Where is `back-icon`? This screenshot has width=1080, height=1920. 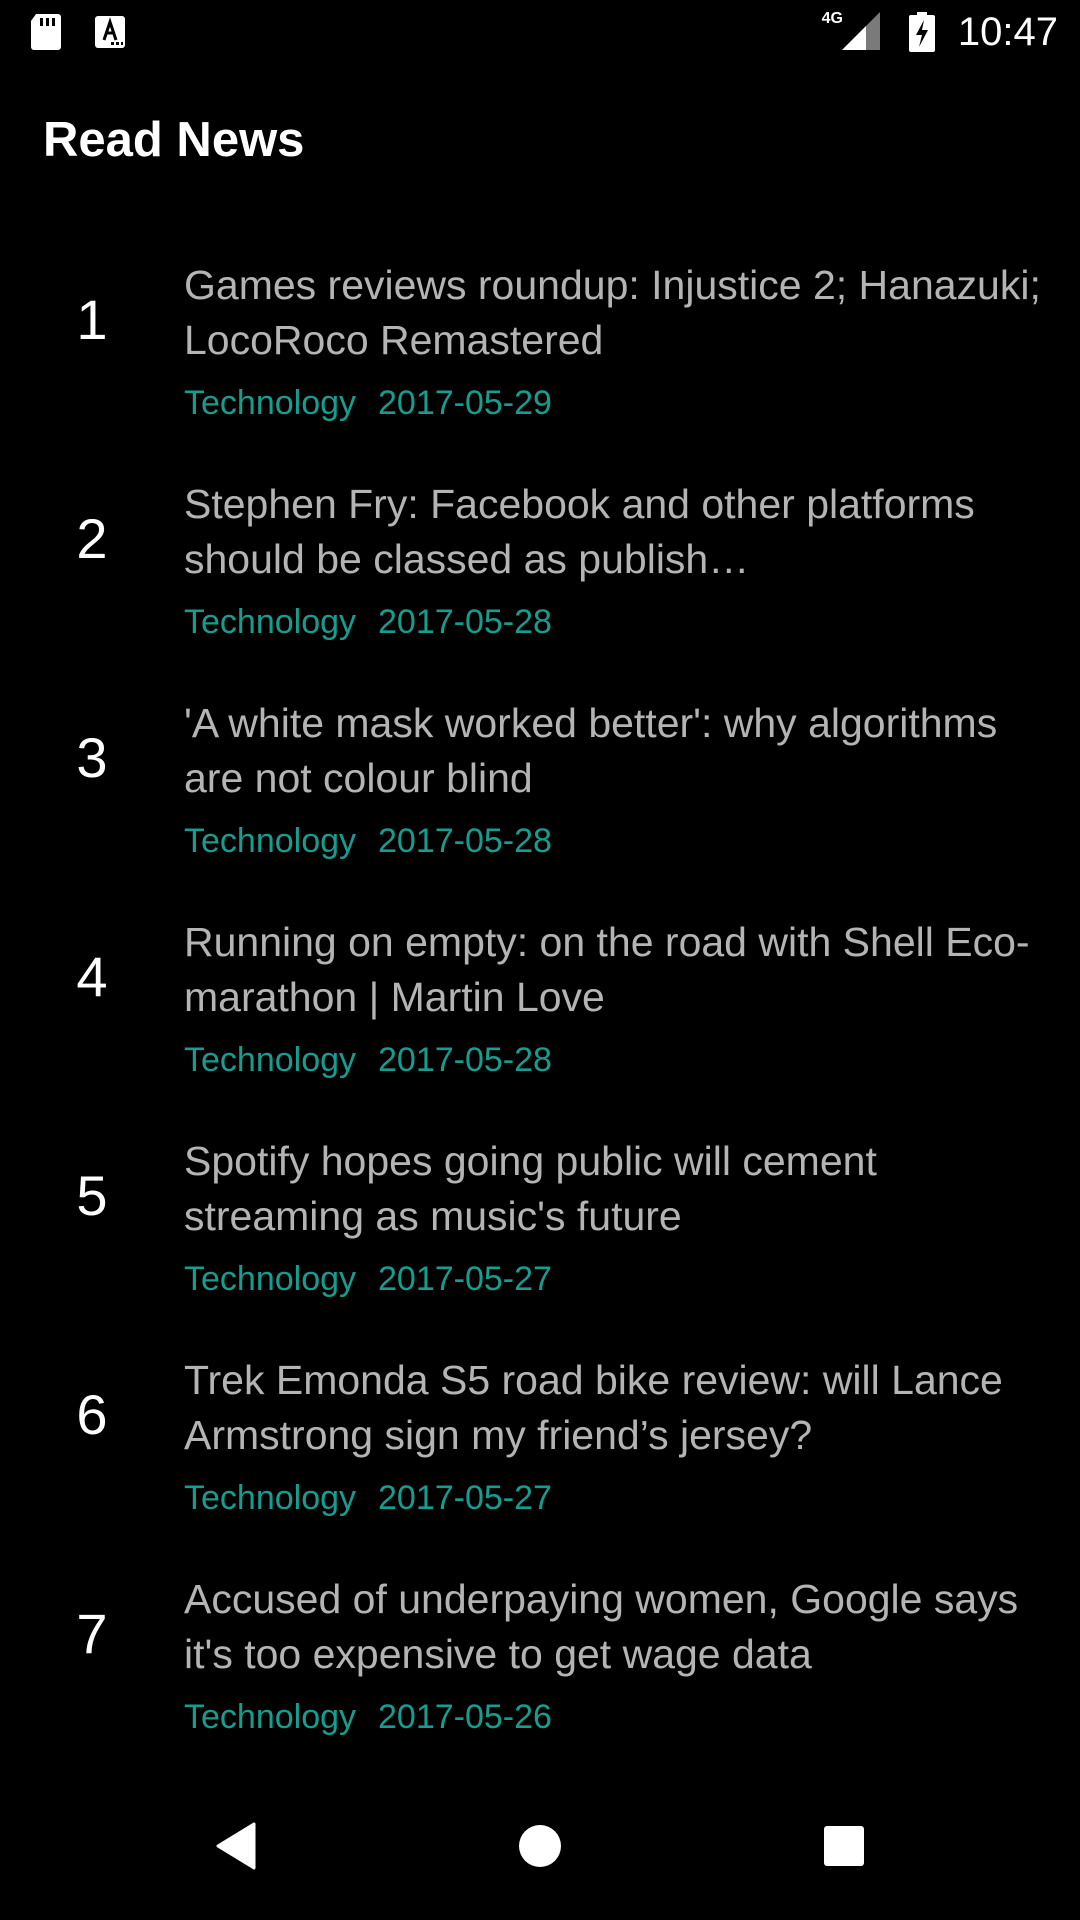 back-icon is located at coordinates (236, 1848).